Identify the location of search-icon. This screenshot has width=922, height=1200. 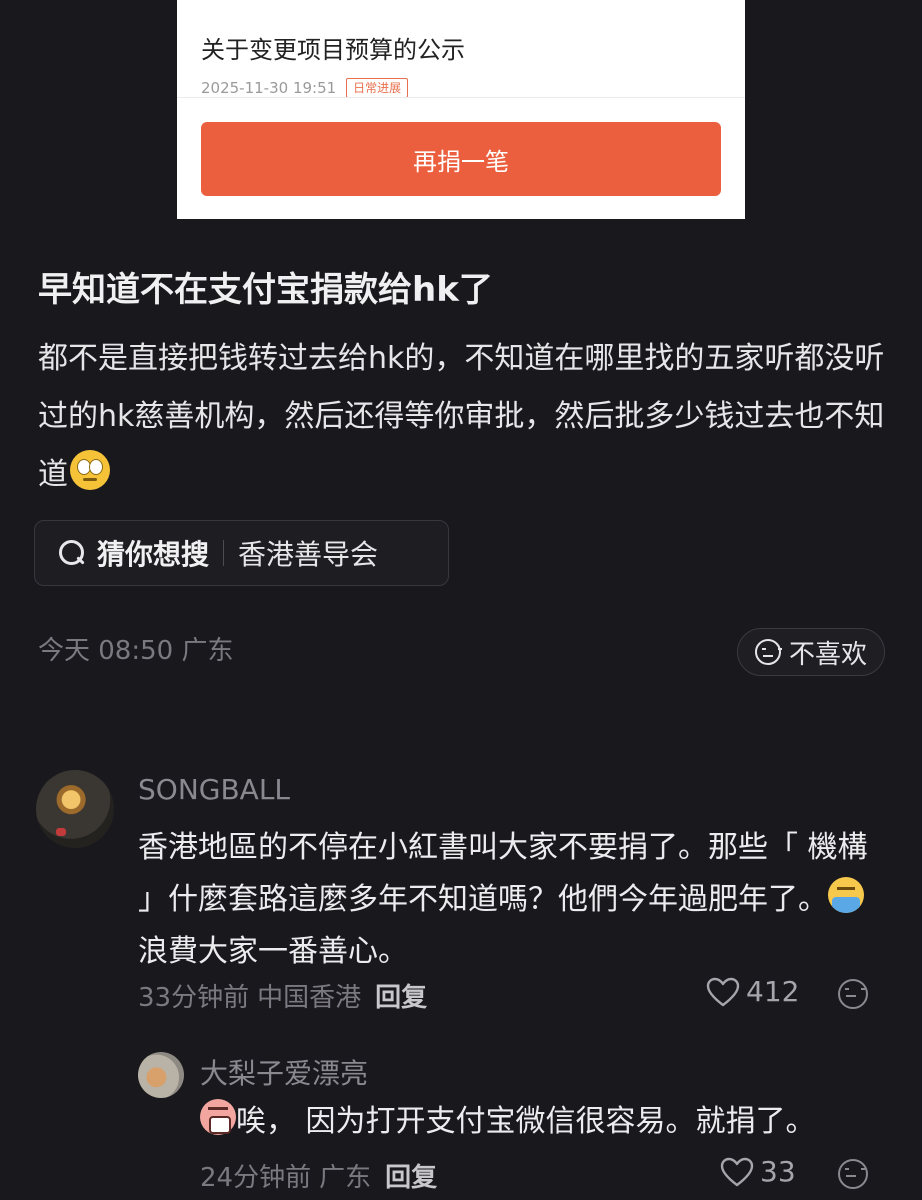
(72, 553).